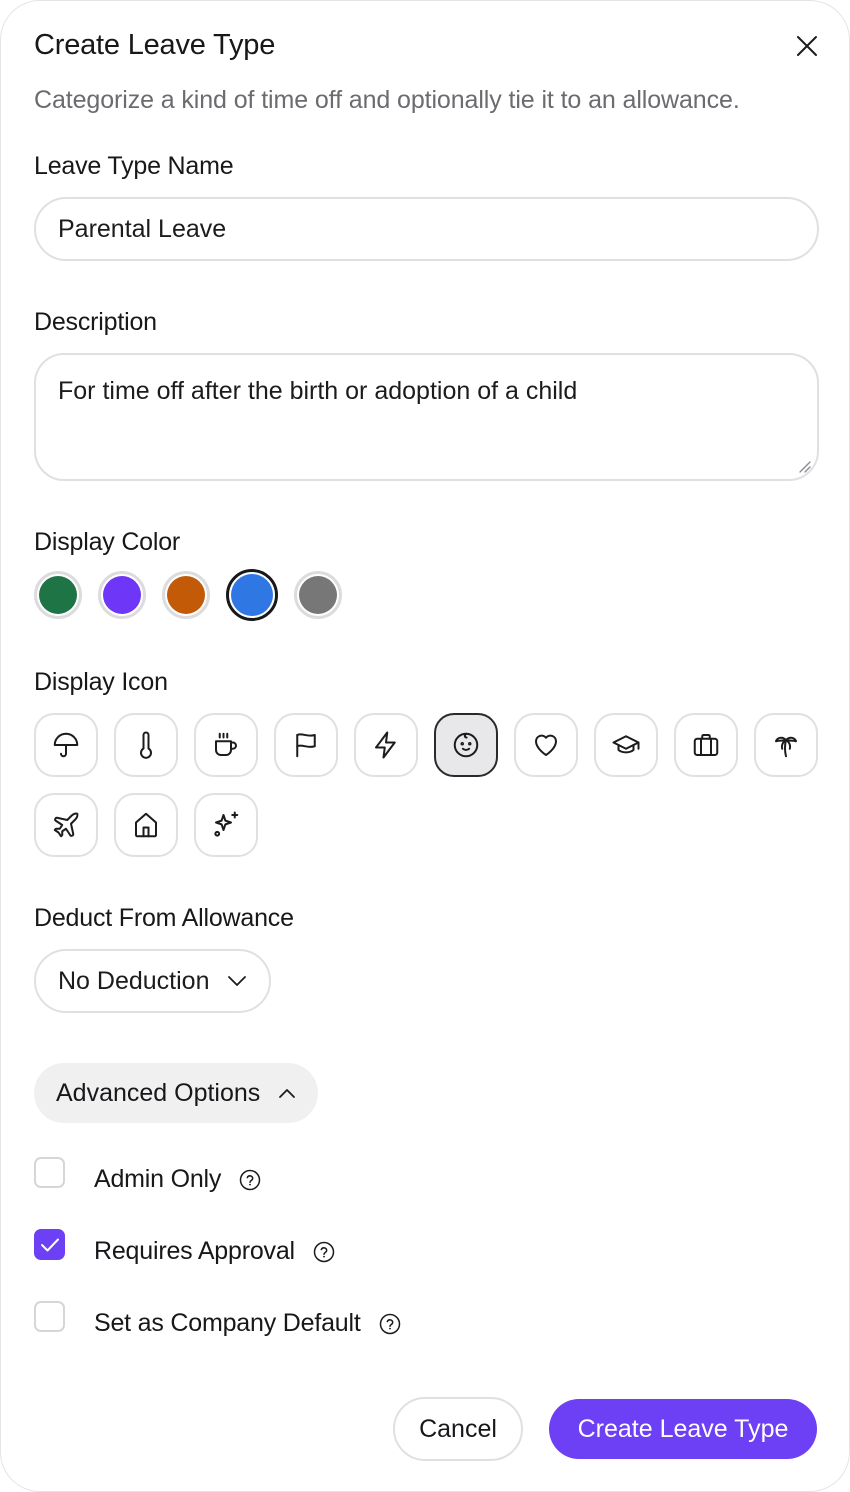 Image resolution: width=850 pixels, height=1492 pixels. Describe the element at coordinates (318, 595) in the screenshot. I see `color-swatch-gray` at that location.